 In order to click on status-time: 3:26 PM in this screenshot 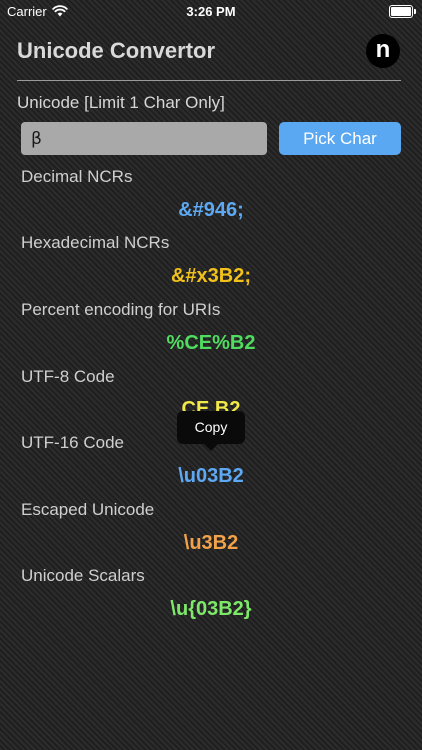, I will do `click(211, 11)`.